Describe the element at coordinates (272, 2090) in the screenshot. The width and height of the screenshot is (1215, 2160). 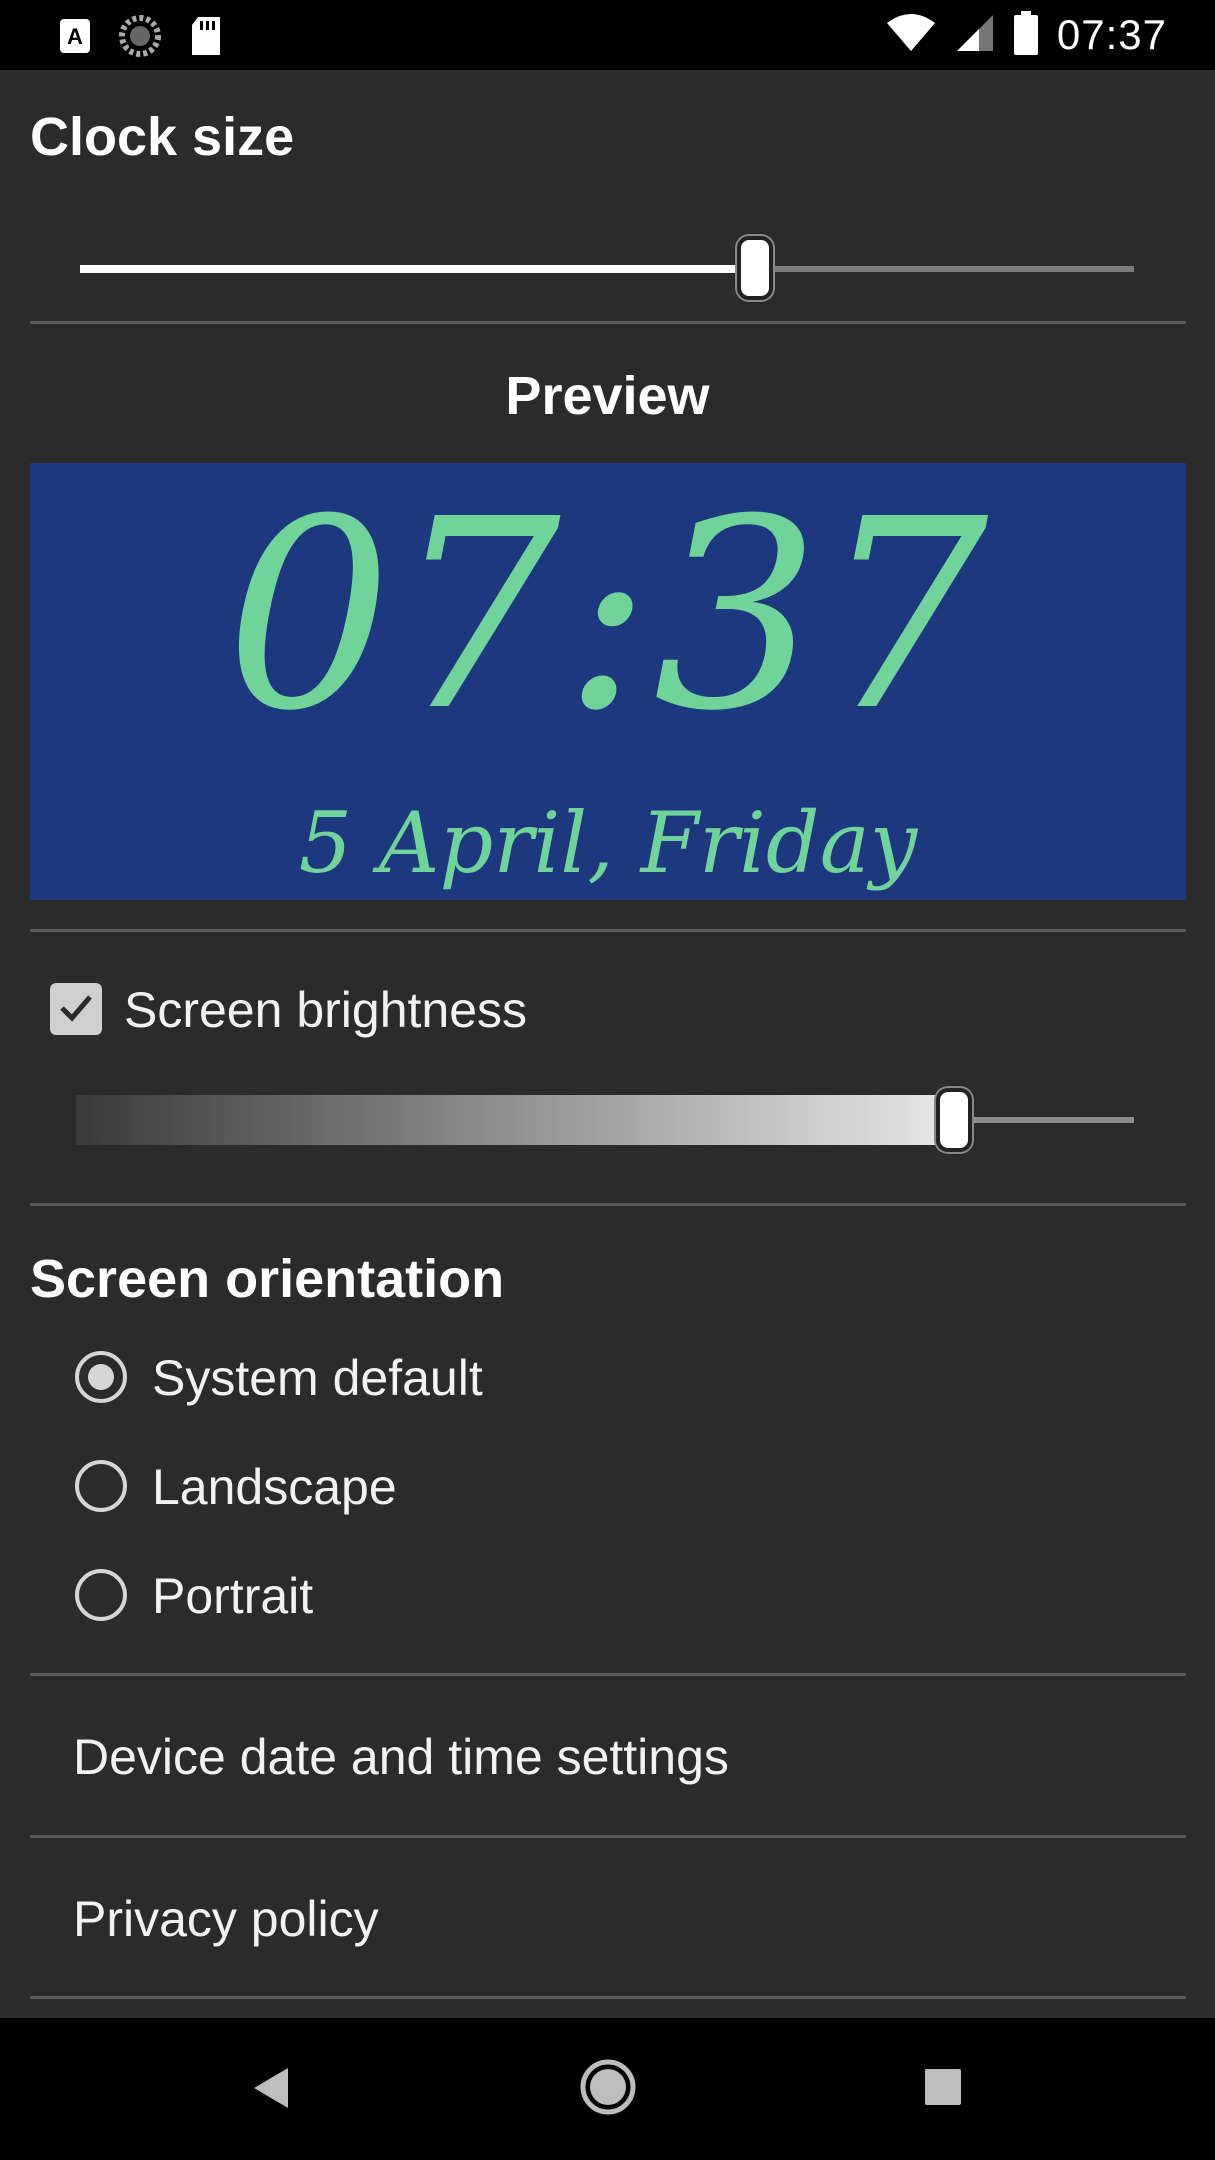
I see `back-icon` at that location.